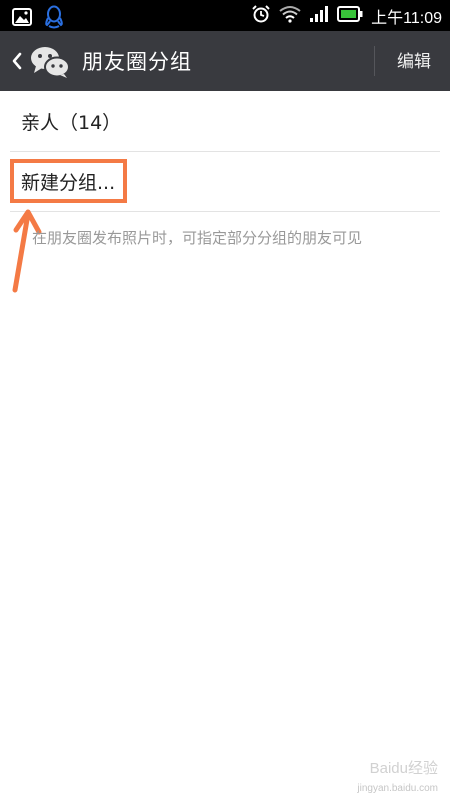 The height and width of the screenshot is (800, 450). Describe the element at coordinates (225, 122) in the screenshot. I see `group-item-family: 亲人（14）` at that location.